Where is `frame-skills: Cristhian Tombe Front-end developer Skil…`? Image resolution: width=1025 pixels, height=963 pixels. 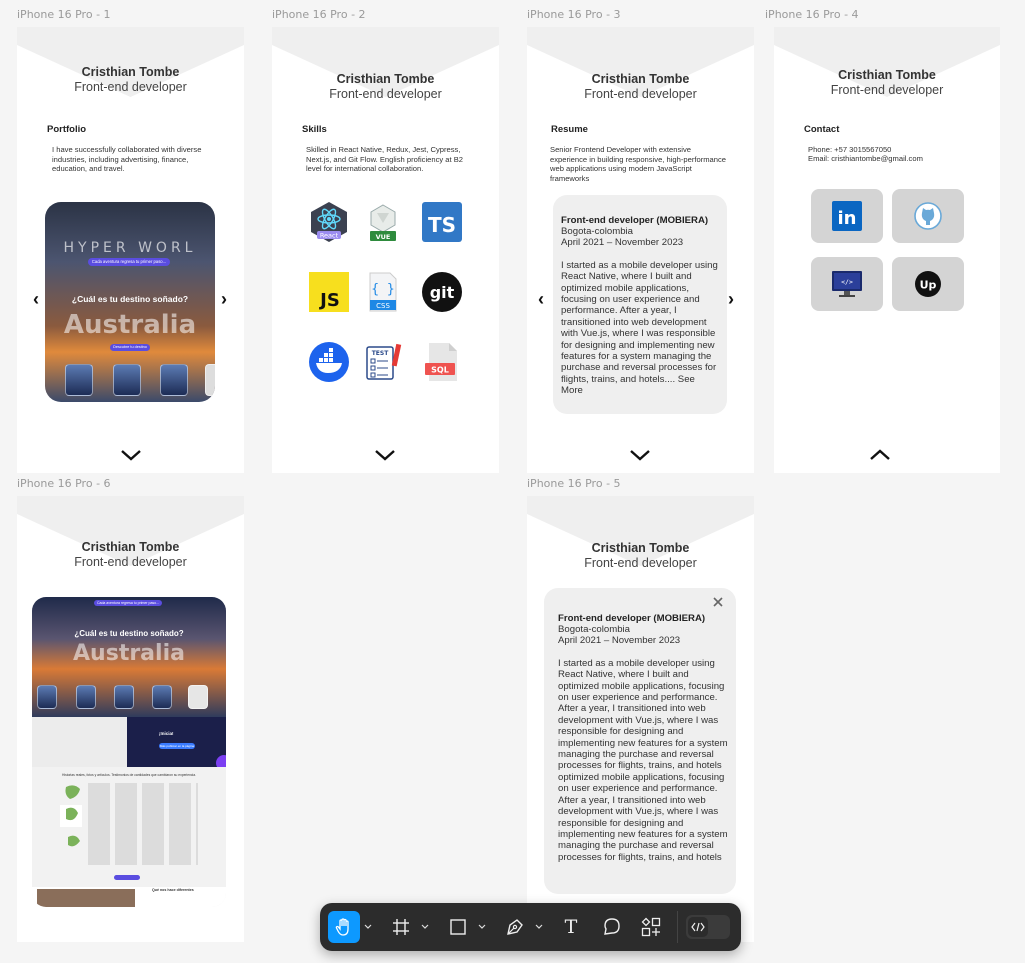 frame-skills: Cristhian Tombe Front-end developer Skil… is located at coordinates (385, 250).